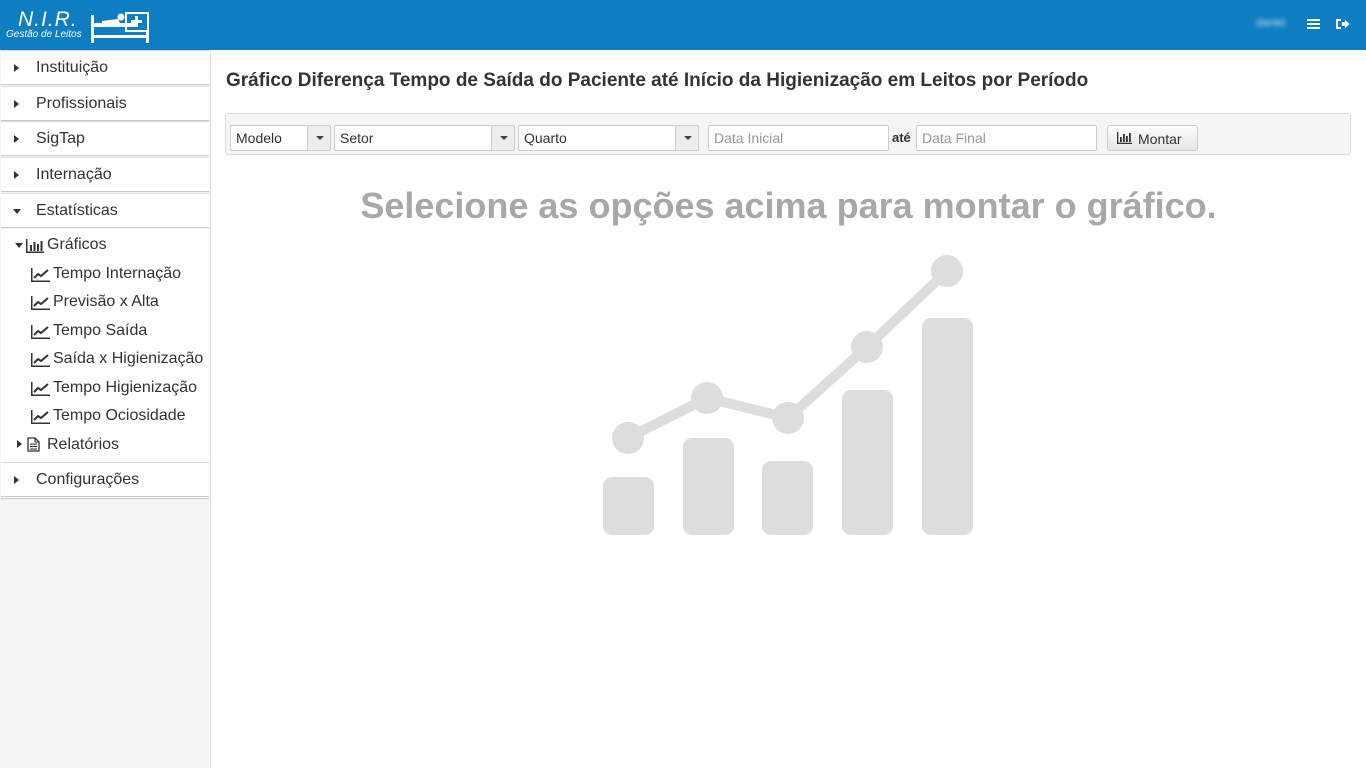  Describe the element at coordinates (81, 103) in the screenshot. I see `sidebar-item-label: Profissionais` at that location.